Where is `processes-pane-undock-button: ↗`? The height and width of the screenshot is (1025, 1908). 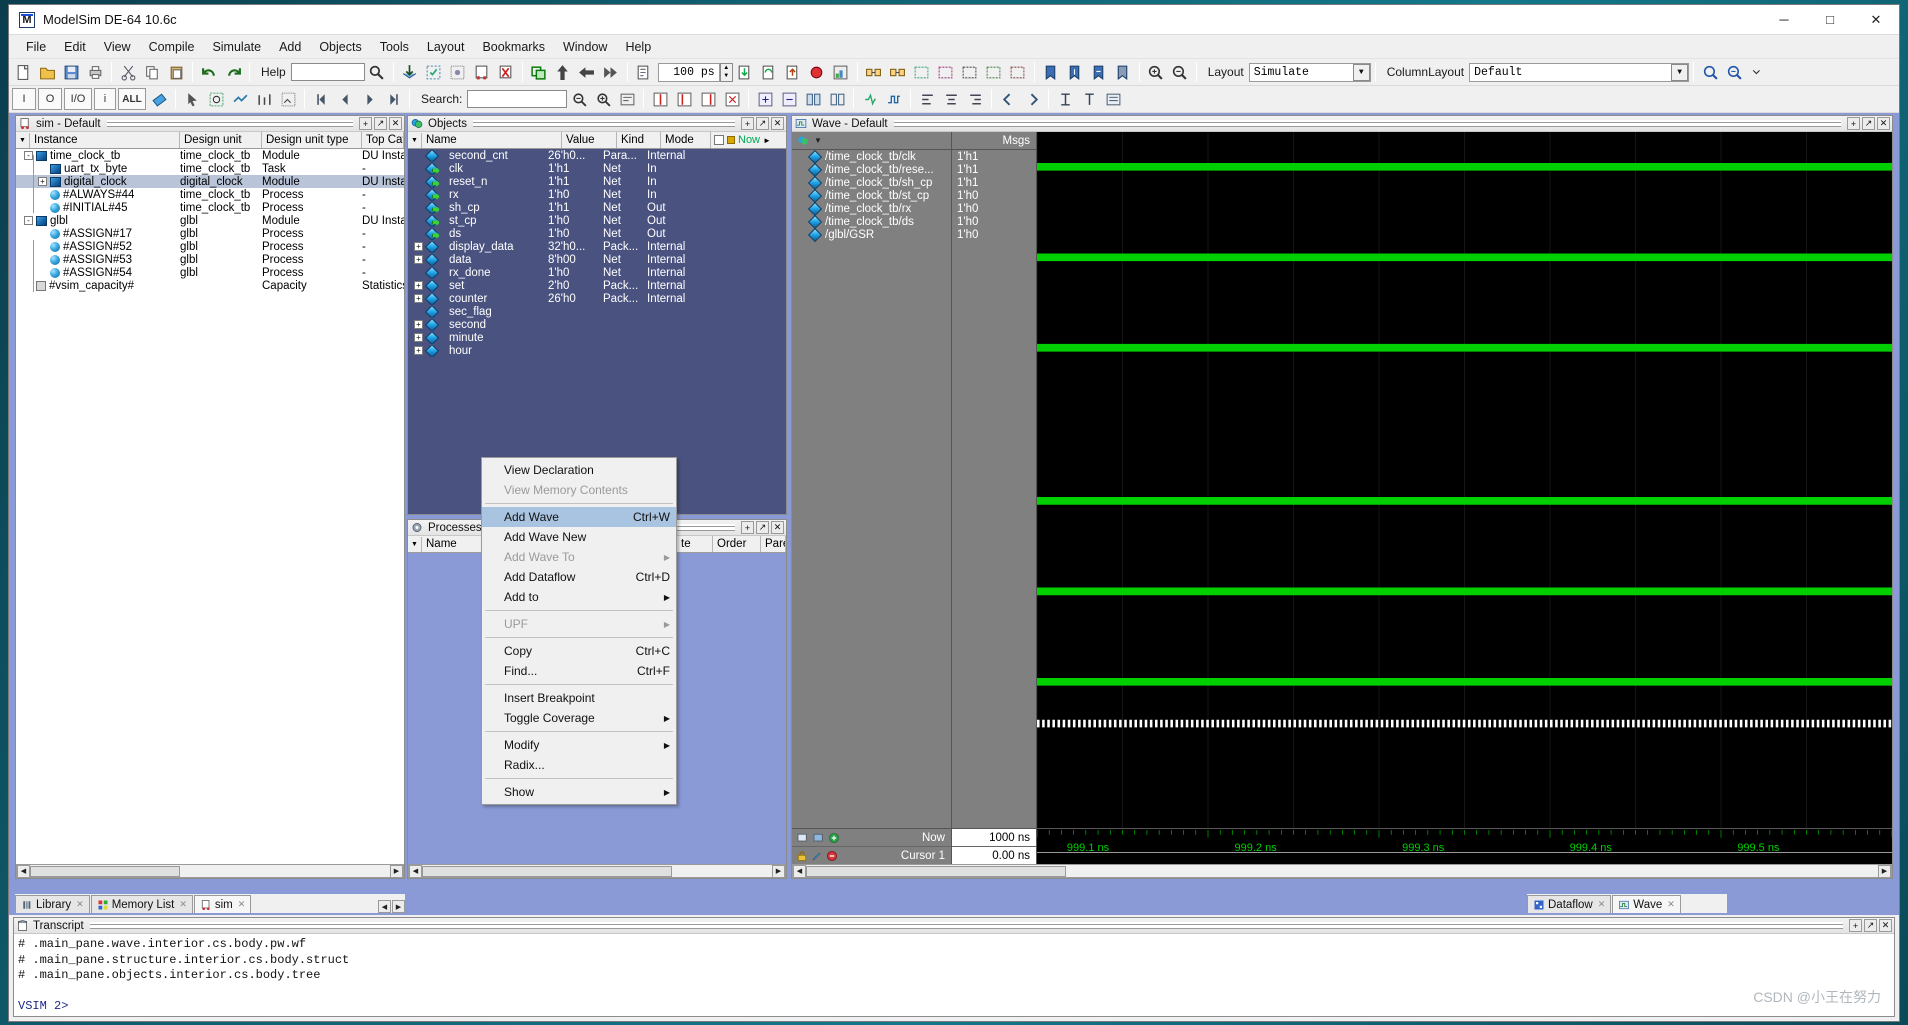 processes-pane-undock-button: ↗ is located at coordinates (762, 527).